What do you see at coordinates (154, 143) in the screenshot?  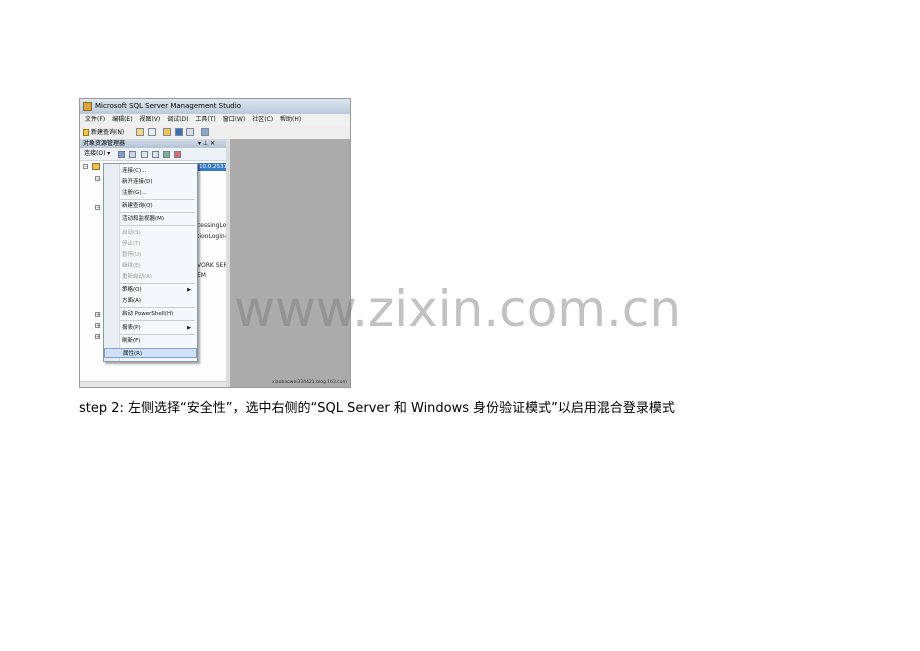 I see `object-explorer-titlebar: 对象资源管理器 ▾ ⊥ ✕` at bounding box center [154, 143].